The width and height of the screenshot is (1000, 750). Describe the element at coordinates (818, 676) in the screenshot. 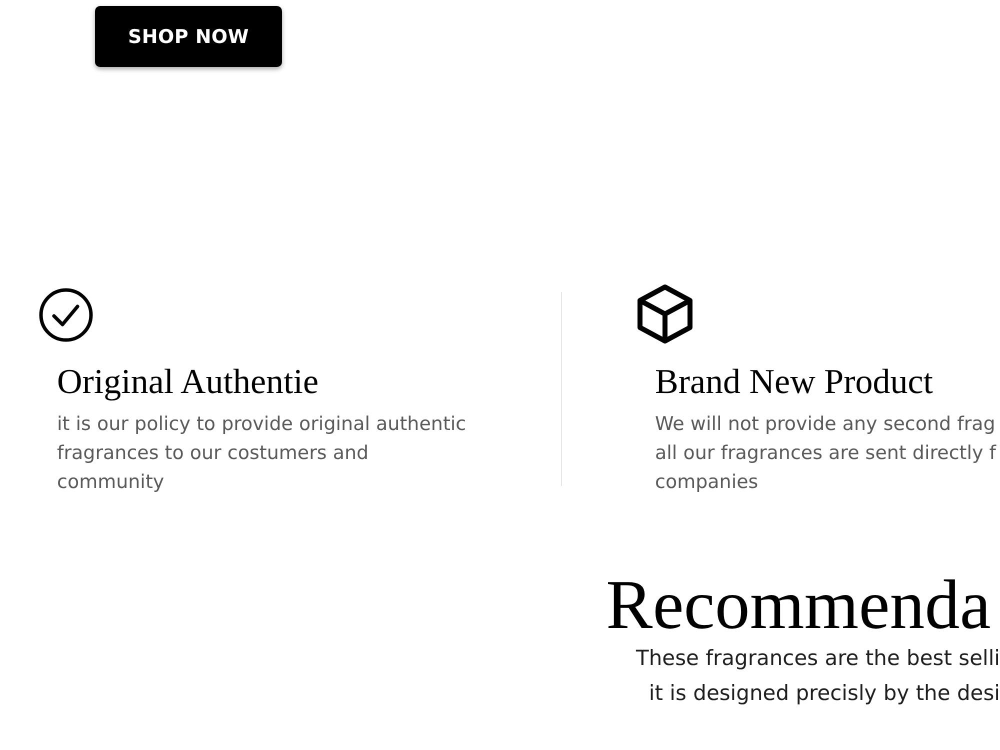

I see `section-description: These fragrances are the best selli it is designed precisly by the desi` at that location.